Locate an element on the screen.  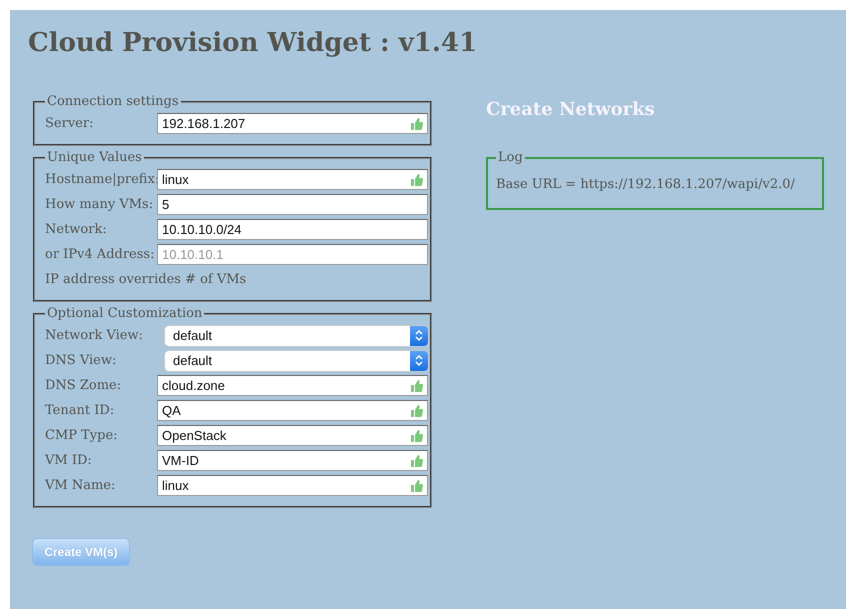
field-label: DNS View: is located at coordinates (81, 360).